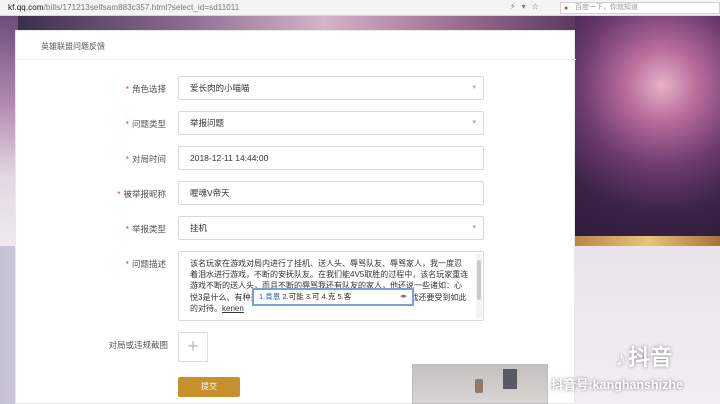 The image size is (720, 404). I want to click on role-select: 爱长肉的小喵喵 ▾, so click(331, 88).